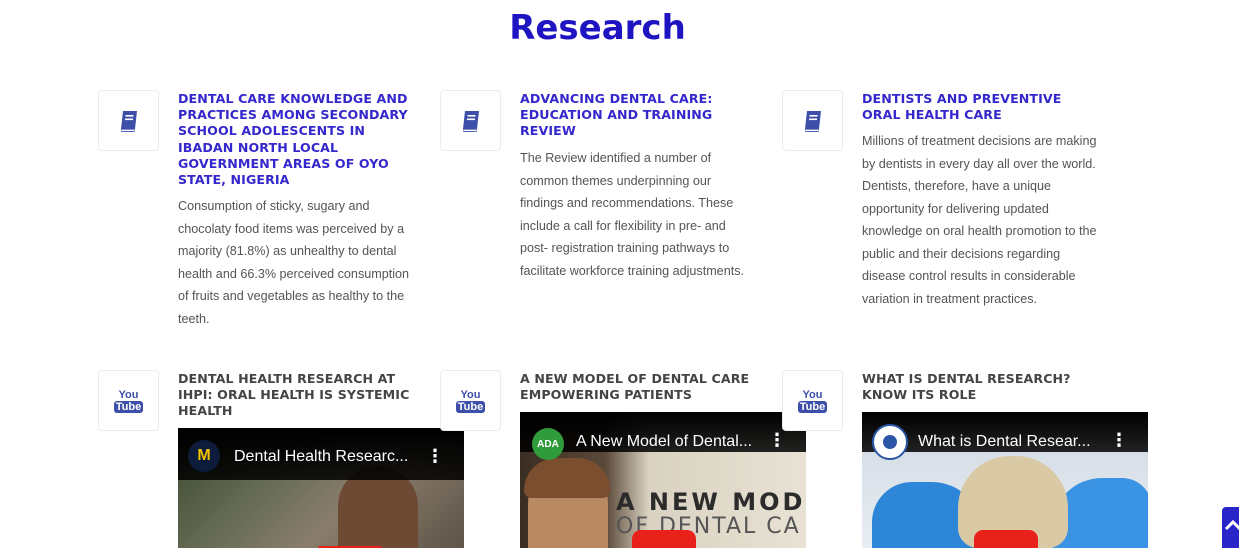  I want to click on channel-logo-icon, so click(890, 442).